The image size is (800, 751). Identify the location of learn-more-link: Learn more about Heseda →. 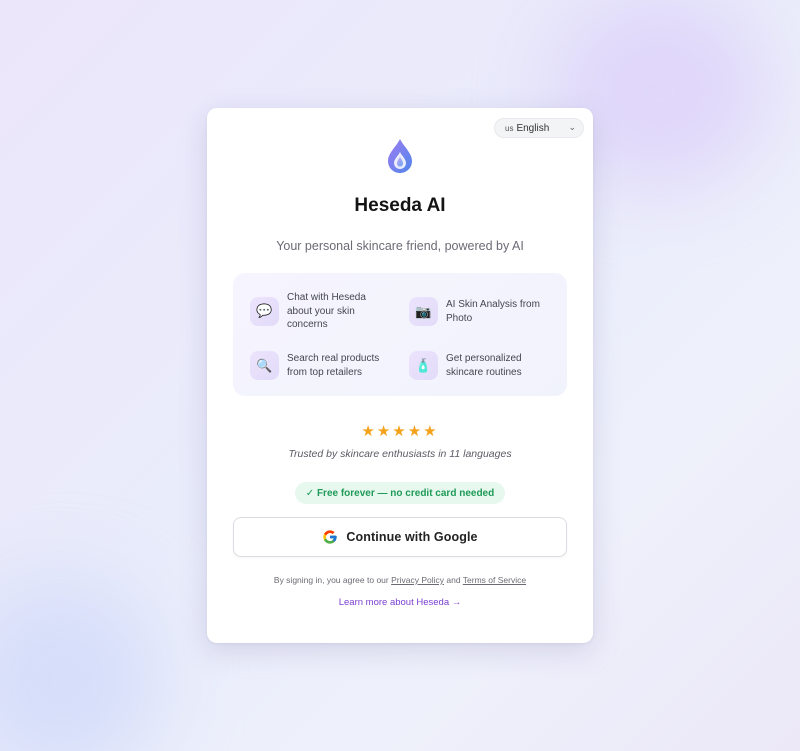
(400, 602).